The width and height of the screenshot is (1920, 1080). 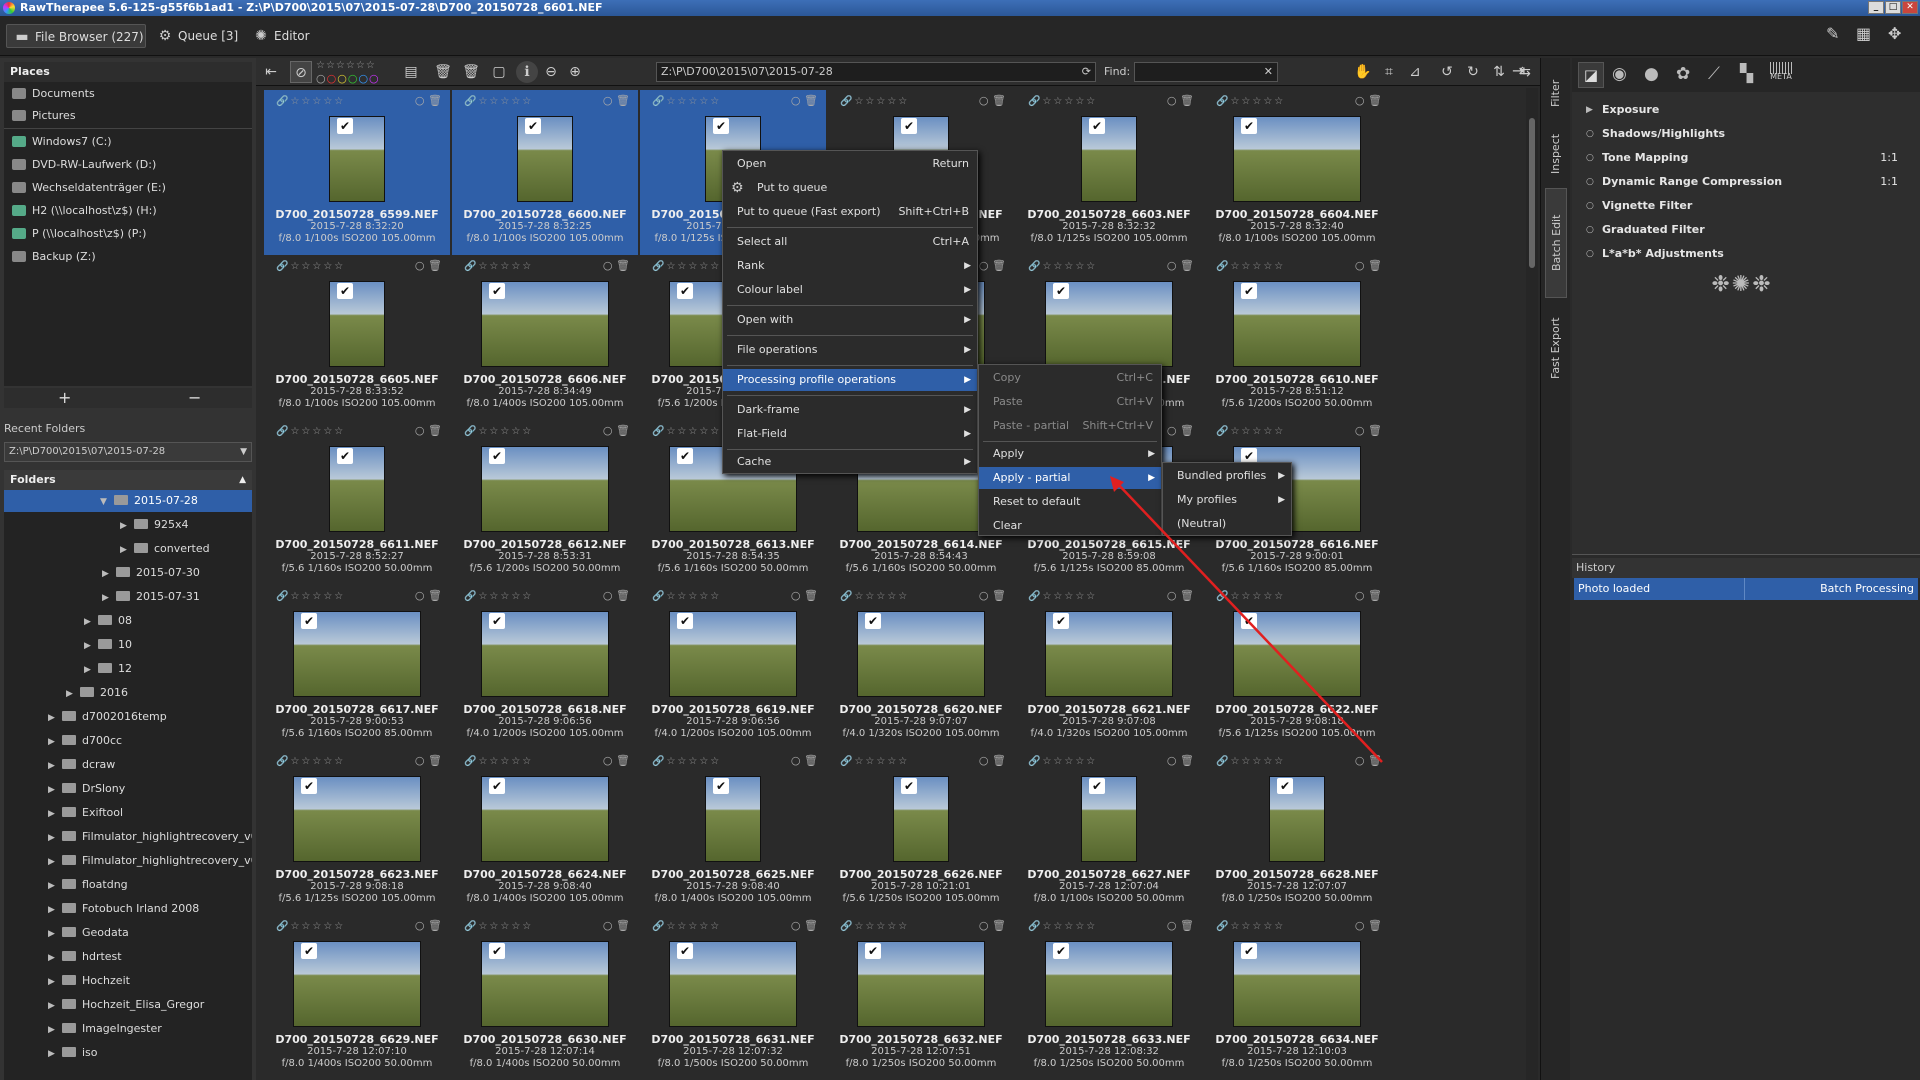 What do you see at coordinates (132, 142) in the screenshot?
I see `place-drive-c: Windows7 (C:)` at bounding box center [132, 142].